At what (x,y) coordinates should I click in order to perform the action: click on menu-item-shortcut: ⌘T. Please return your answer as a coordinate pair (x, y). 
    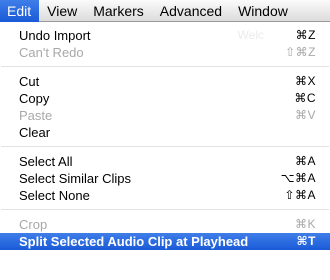
    Looking at the image, I should click on (306, 241).